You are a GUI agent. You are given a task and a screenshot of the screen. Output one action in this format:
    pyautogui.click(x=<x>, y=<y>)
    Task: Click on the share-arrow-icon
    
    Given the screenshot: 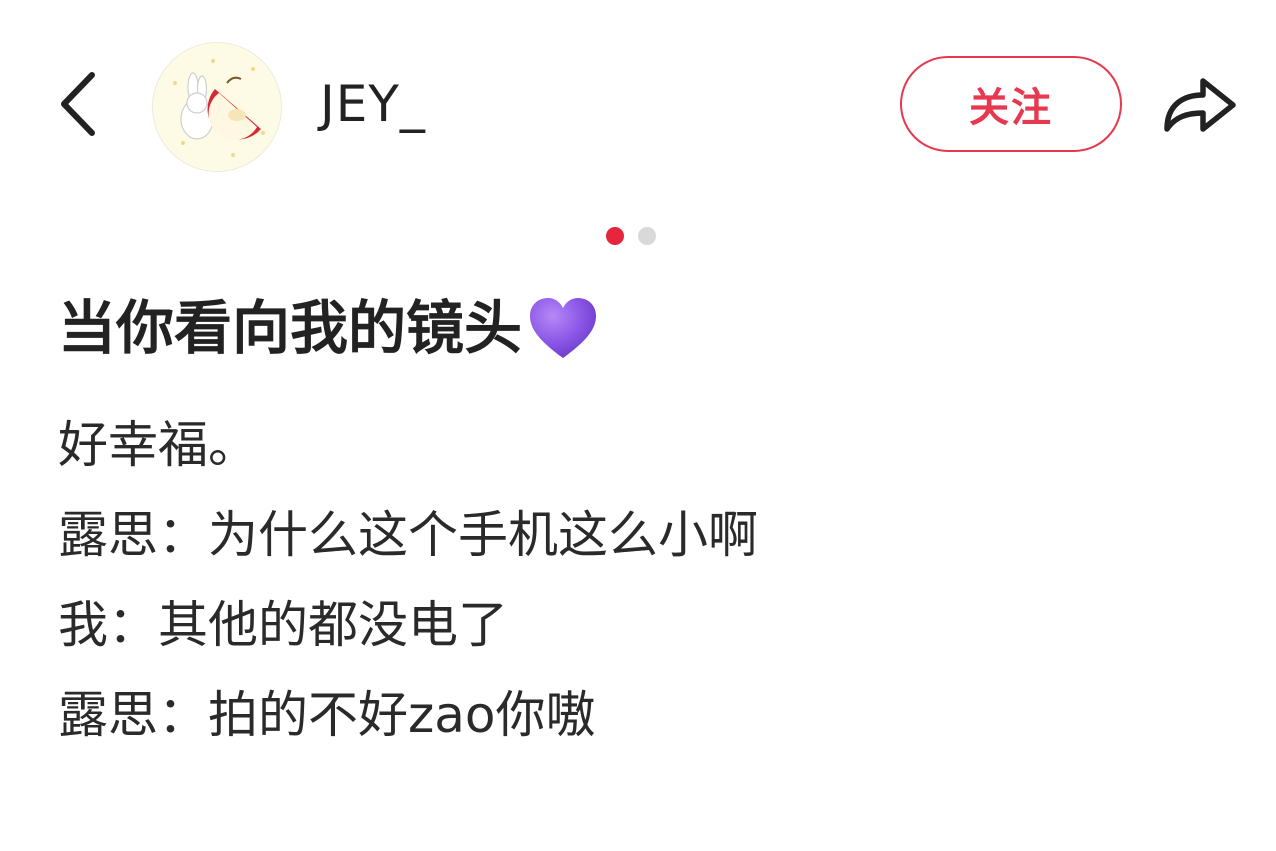 What is the action you would take?
    pyautogui.click(x=1200, y=105)
    